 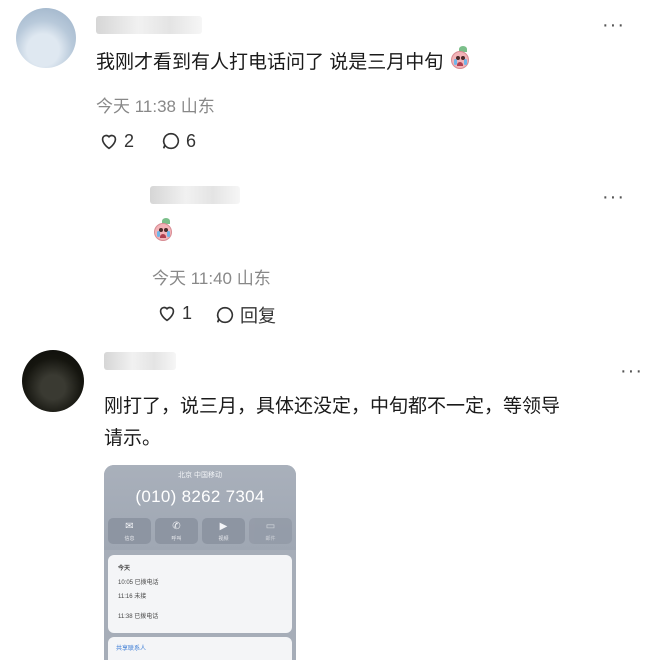 I want to click on phone-button-label: 信息, so click(x=129, y=539).